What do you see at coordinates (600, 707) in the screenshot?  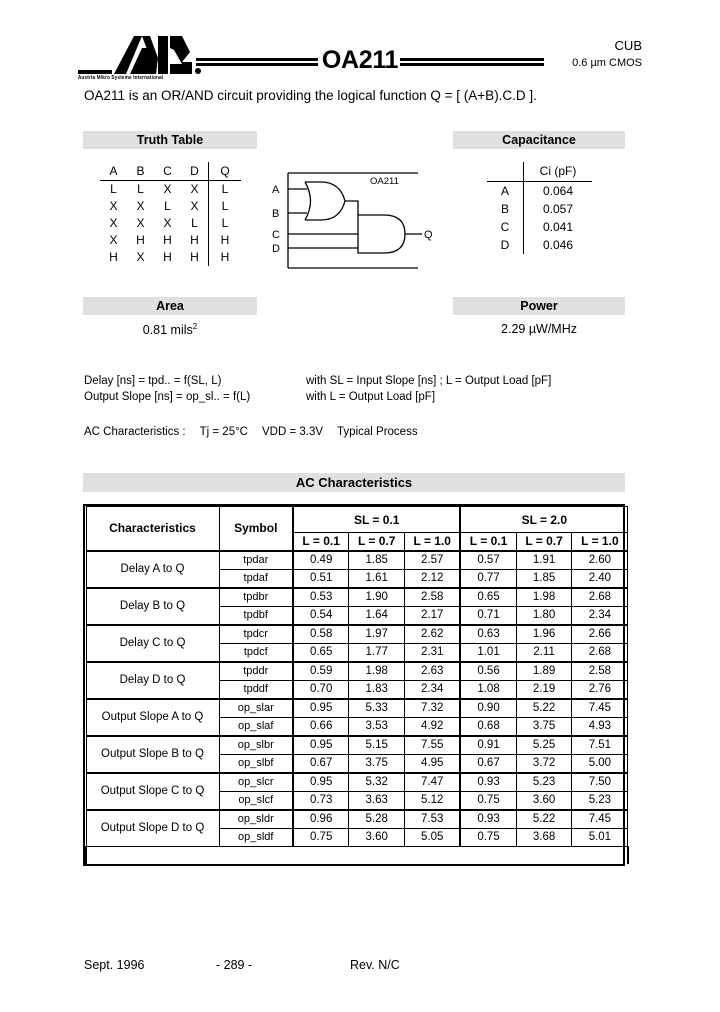 I see `ac-value: 7.45` at bounding box center [600, 707].